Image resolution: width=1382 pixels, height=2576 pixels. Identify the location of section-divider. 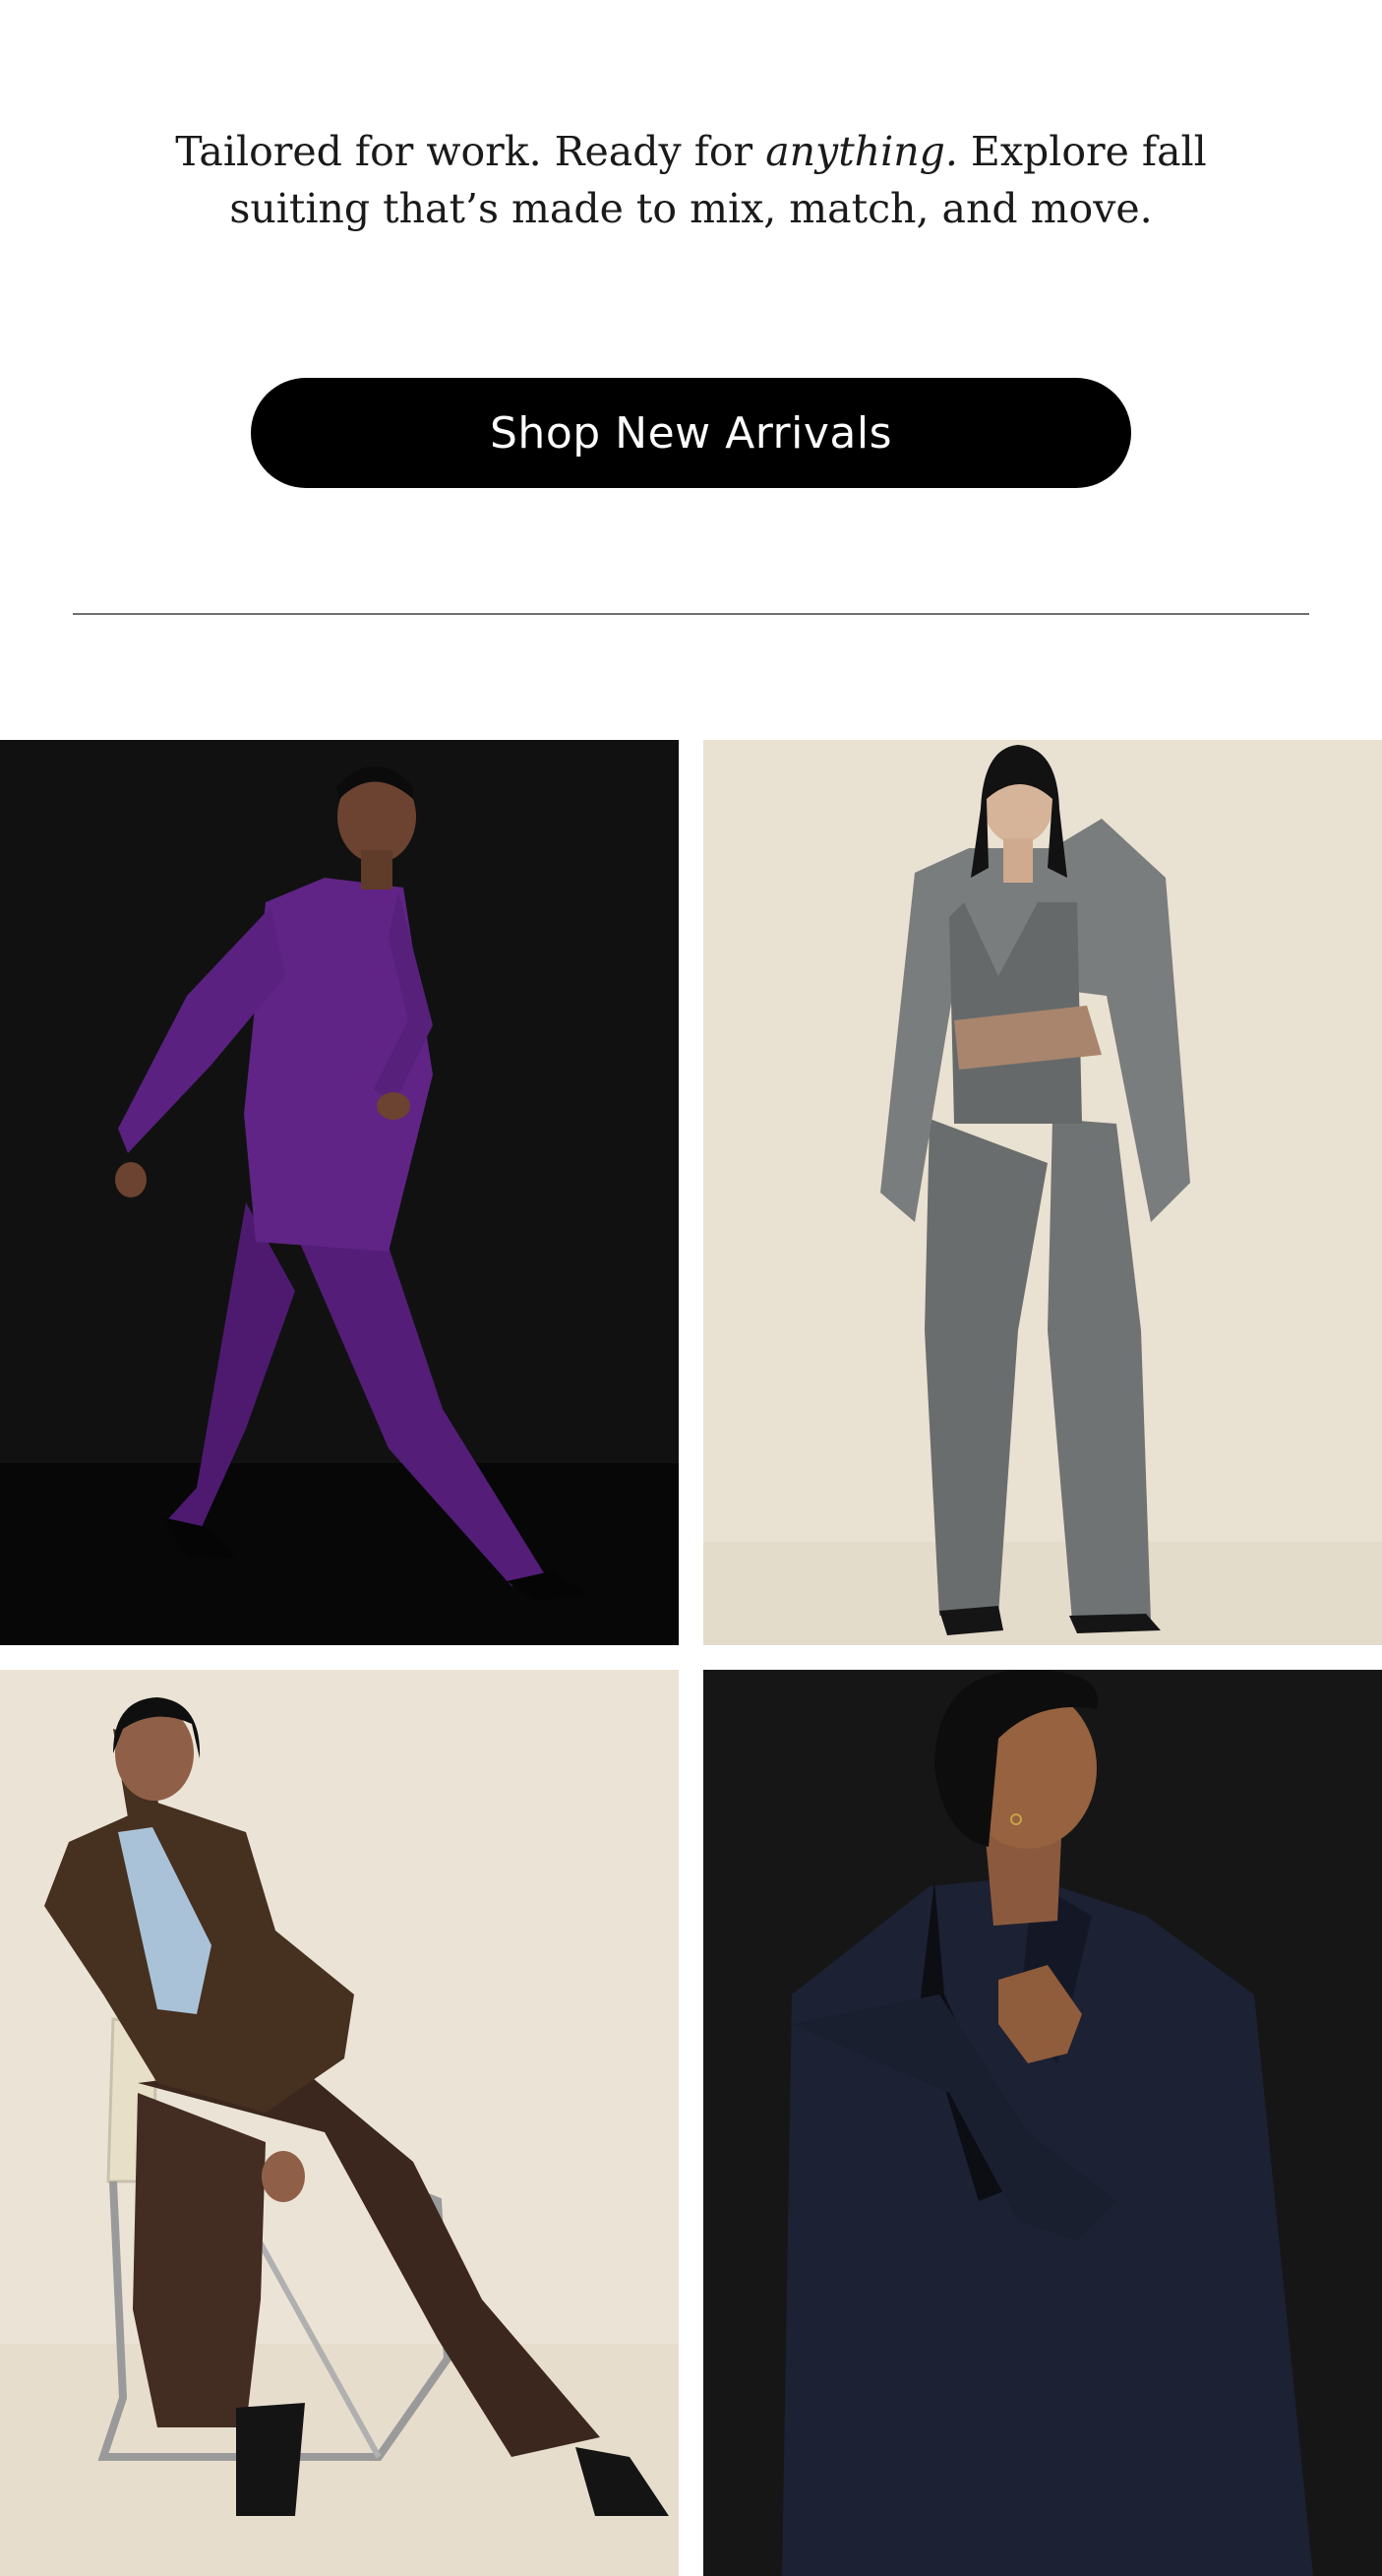
(691, 614).